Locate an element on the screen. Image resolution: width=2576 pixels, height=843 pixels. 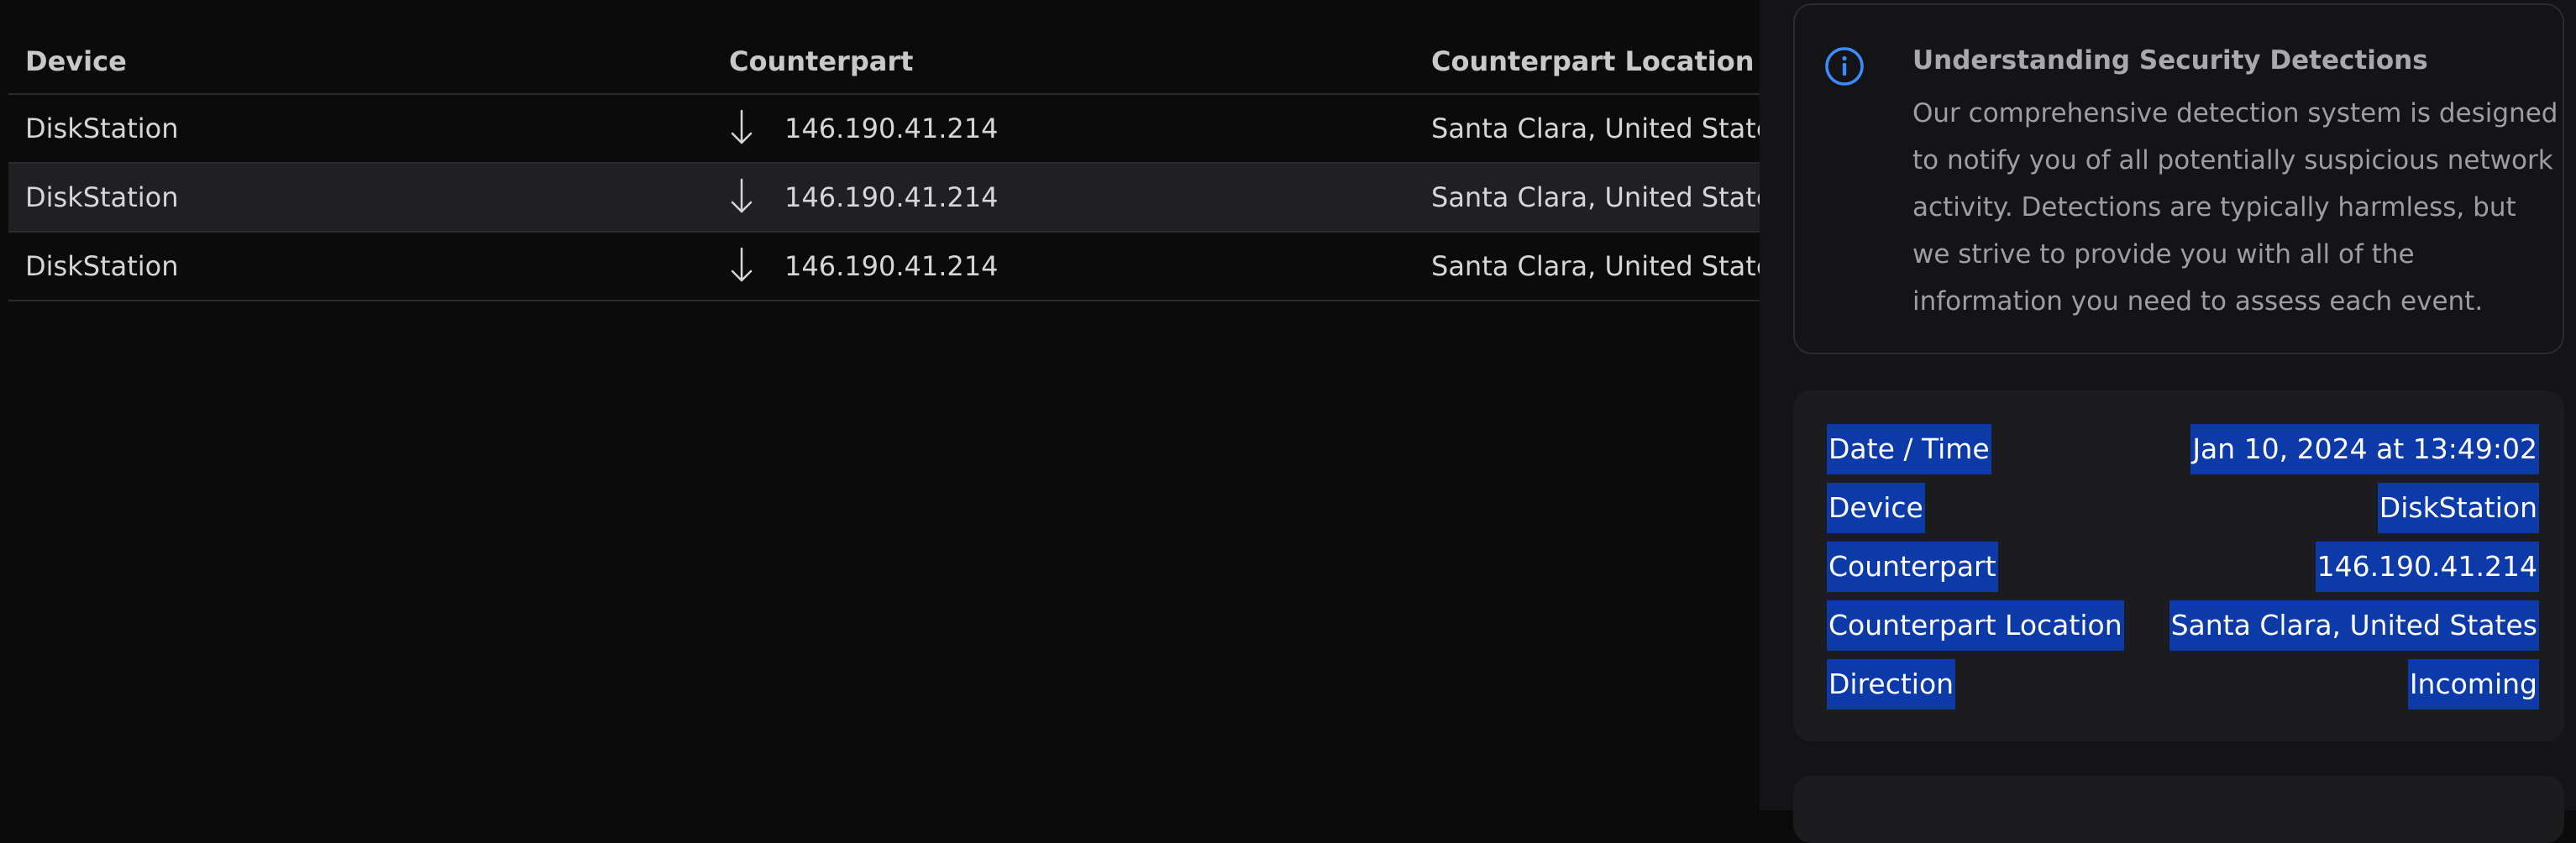
info-icon is located at coordinates (1844, 66).